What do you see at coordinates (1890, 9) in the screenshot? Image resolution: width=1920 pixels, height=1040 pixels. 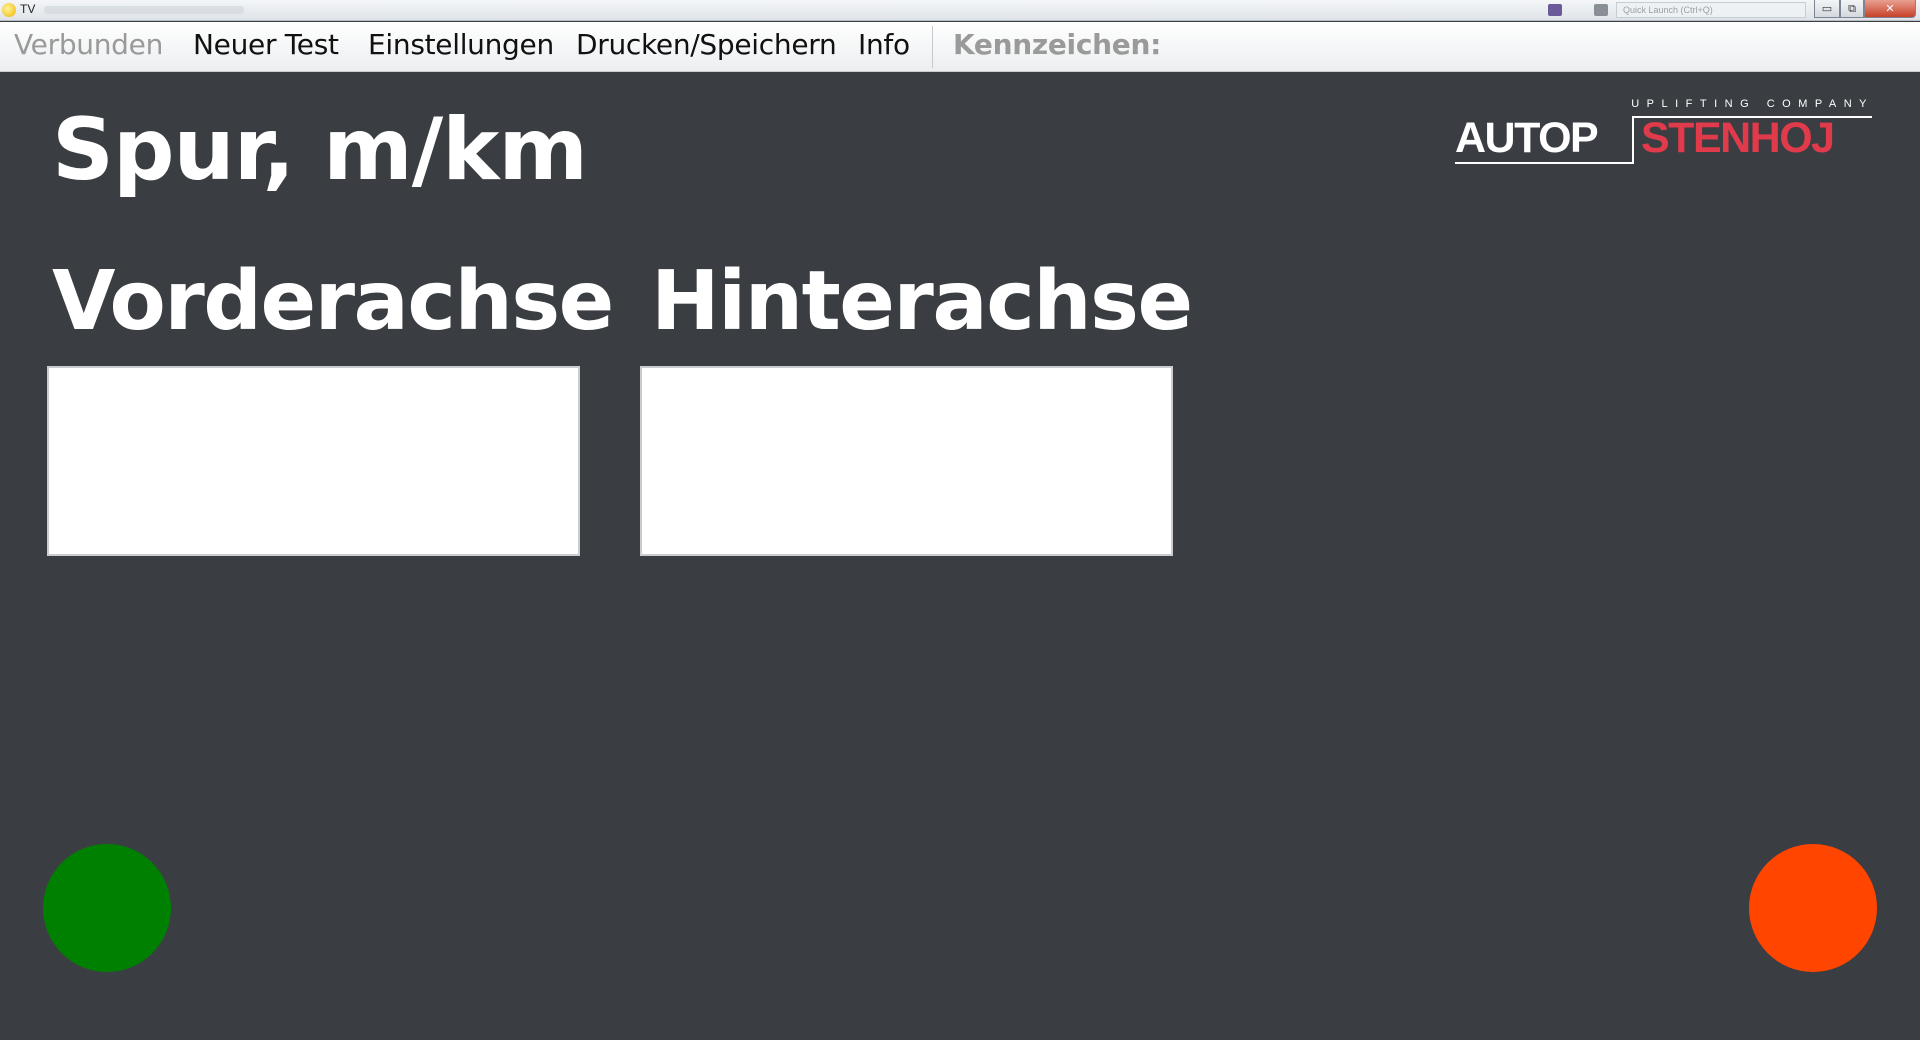 I see `close-button: ✕` at bounding box center [1890, 9].